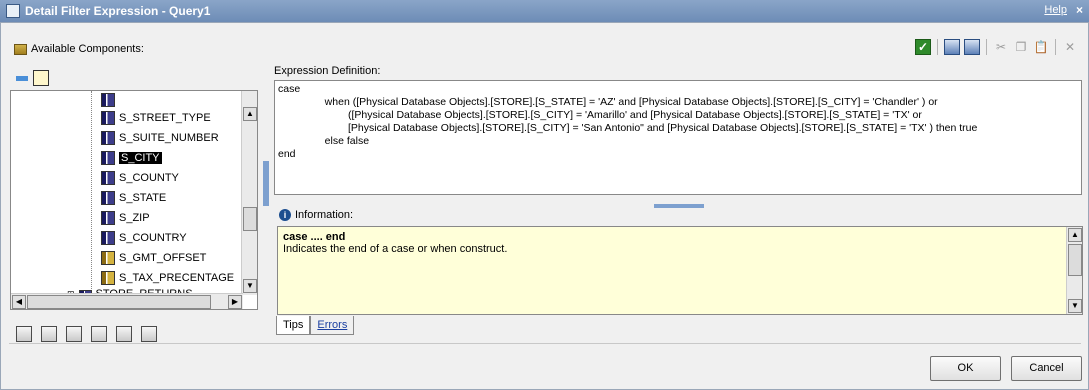 The width and height of the screenshot is (1089, 390). I want to click on tab-errors: Errors, so click(332, 325).